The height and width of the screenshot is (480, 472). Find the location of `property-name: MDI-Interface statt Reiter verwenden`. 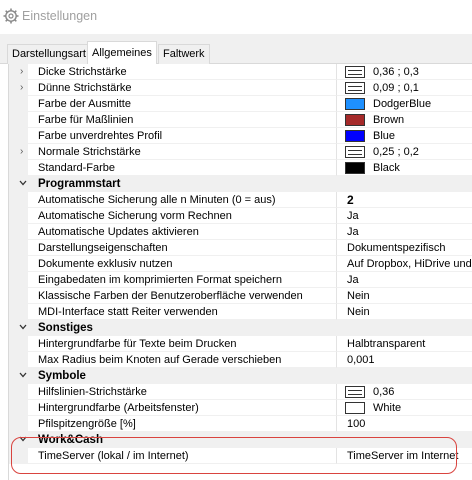

property-name: MDI-Interface statt Reiter verwenden is located at coordinates (182, 312).